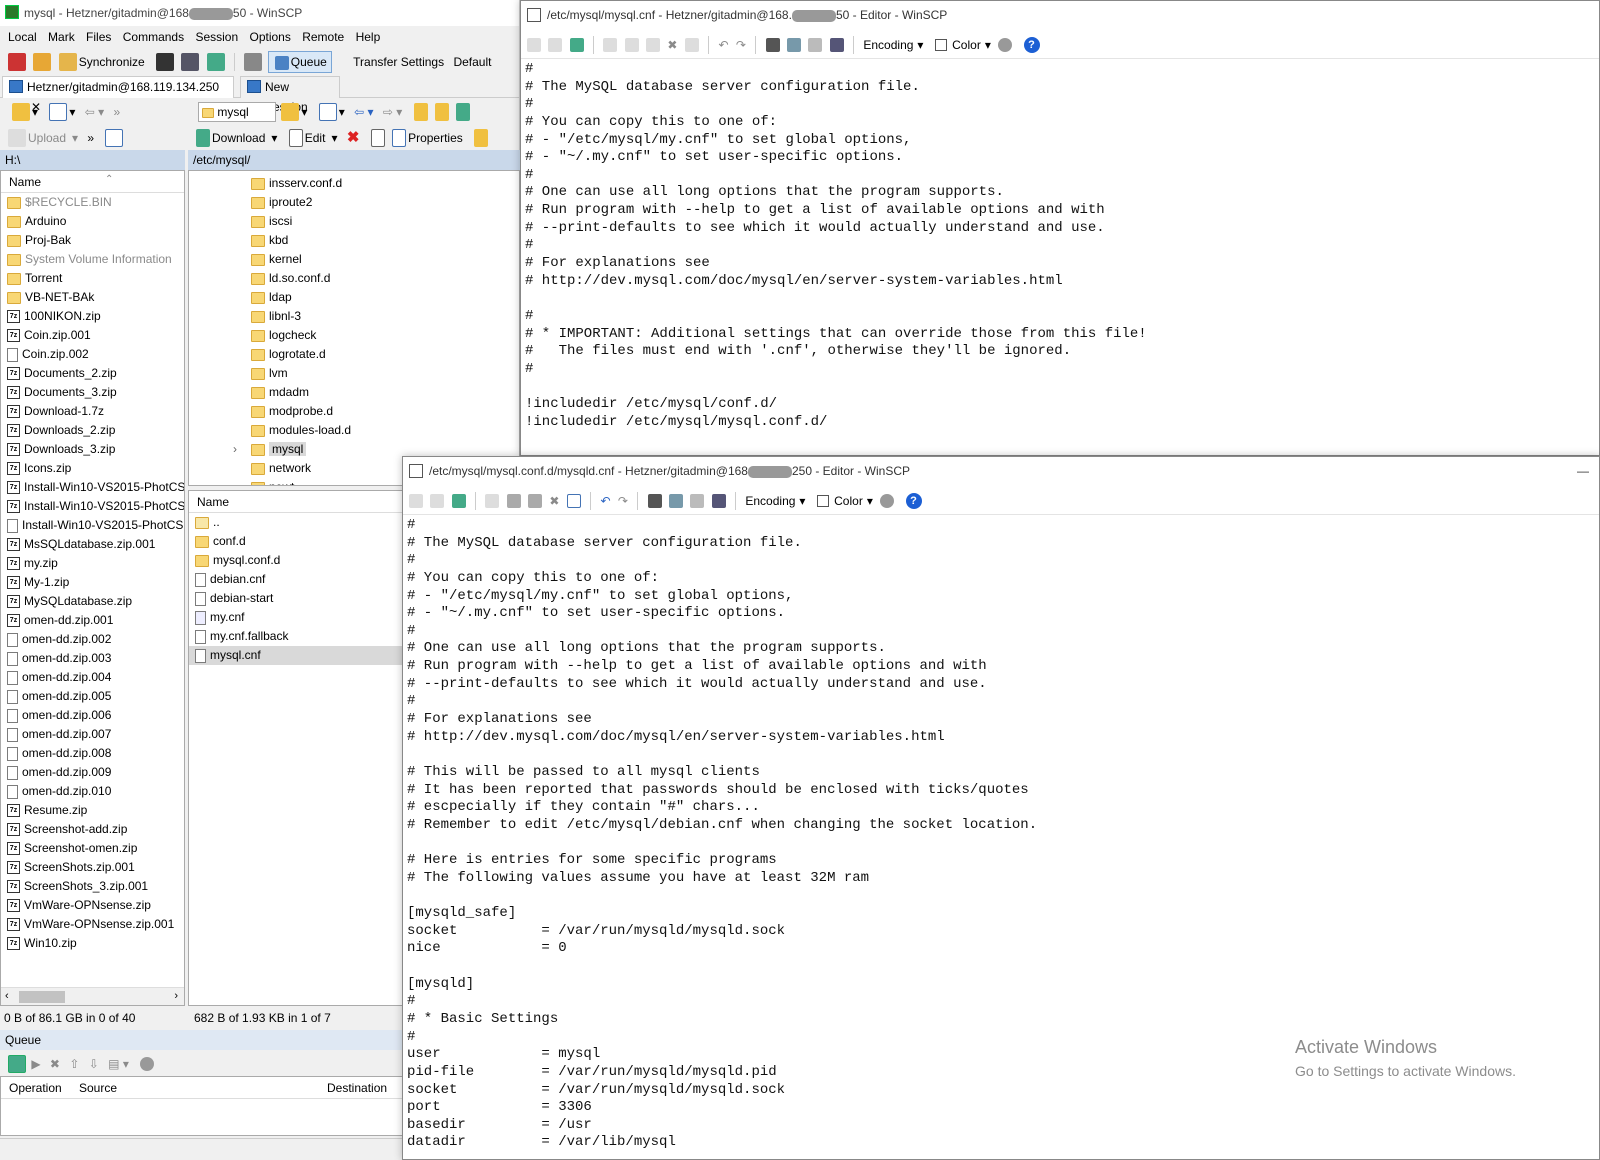  Describe the element at coordinates (481, 137) in the screenshot. I see `new-folder-icon` at that location.